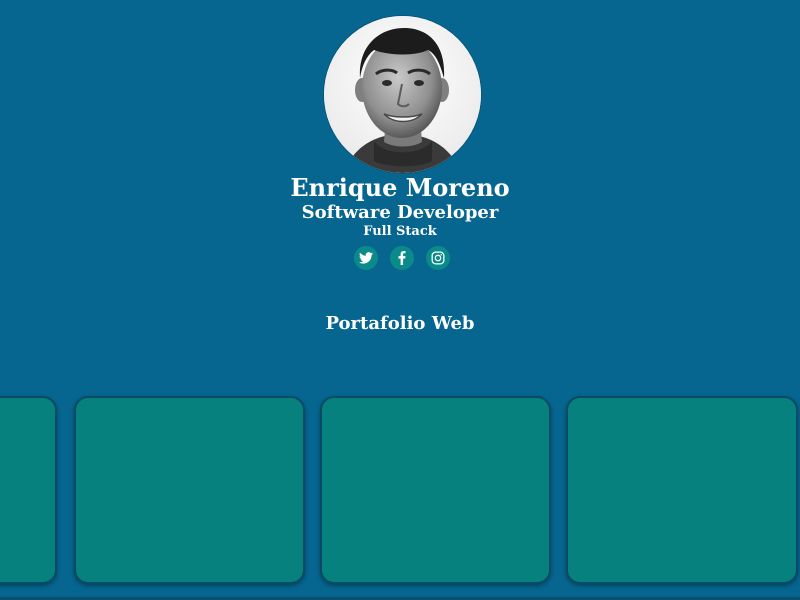  I want to click on profile-name: Enrique Moreno, so click(400, 187).